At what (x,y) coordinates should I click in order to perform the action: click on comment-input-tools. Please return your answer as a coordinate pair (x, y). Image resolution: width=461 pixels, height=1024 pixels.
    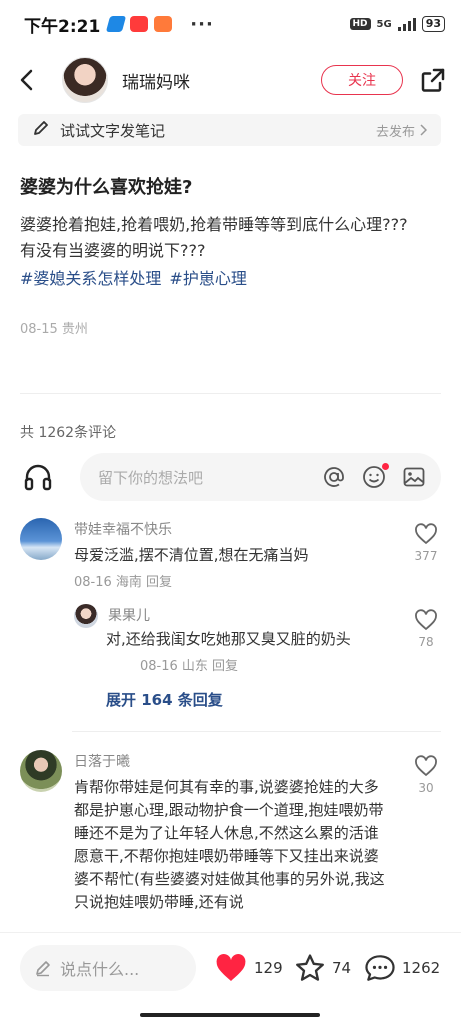
    Looking at the image, I should click on (374, 476).